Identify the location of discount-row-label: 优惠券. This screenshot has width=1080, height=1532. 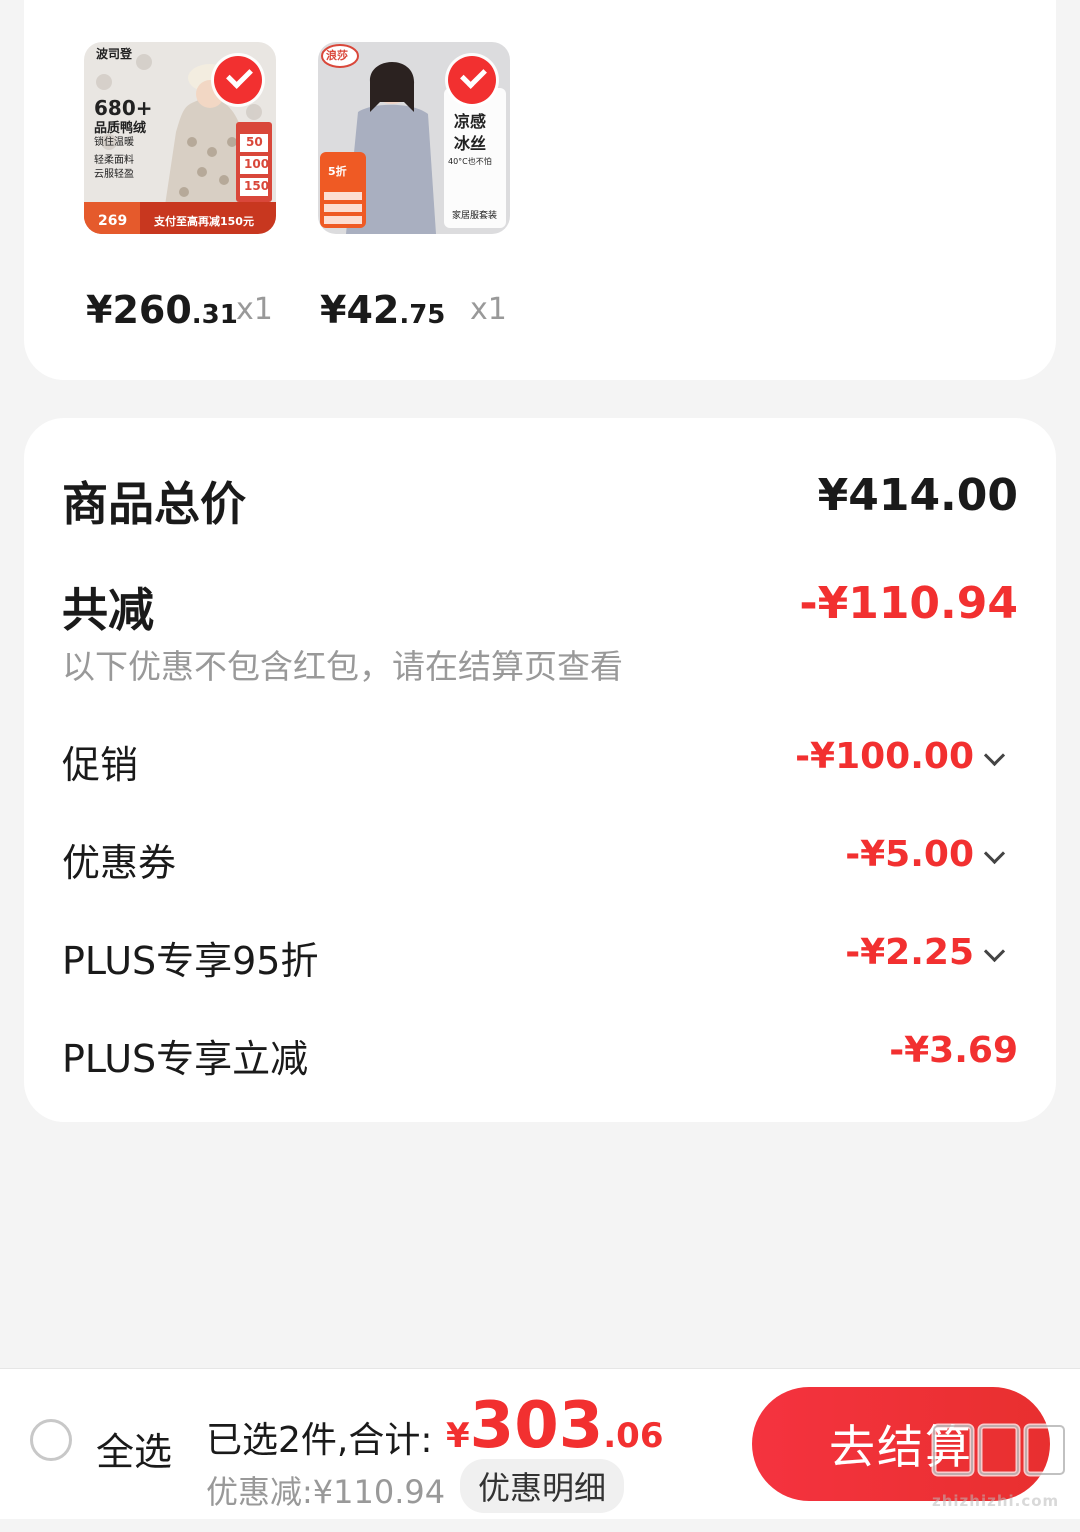
(119, 863).